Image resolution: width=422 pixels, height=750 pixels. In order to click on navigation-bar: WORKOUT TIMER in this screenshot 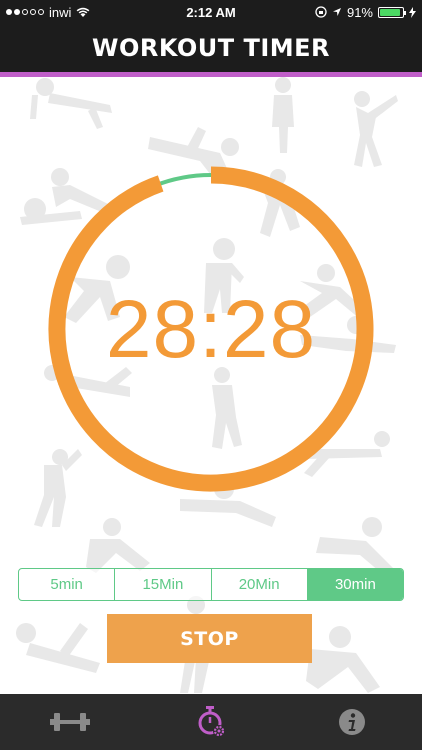, I will do `click(211, 48)`.